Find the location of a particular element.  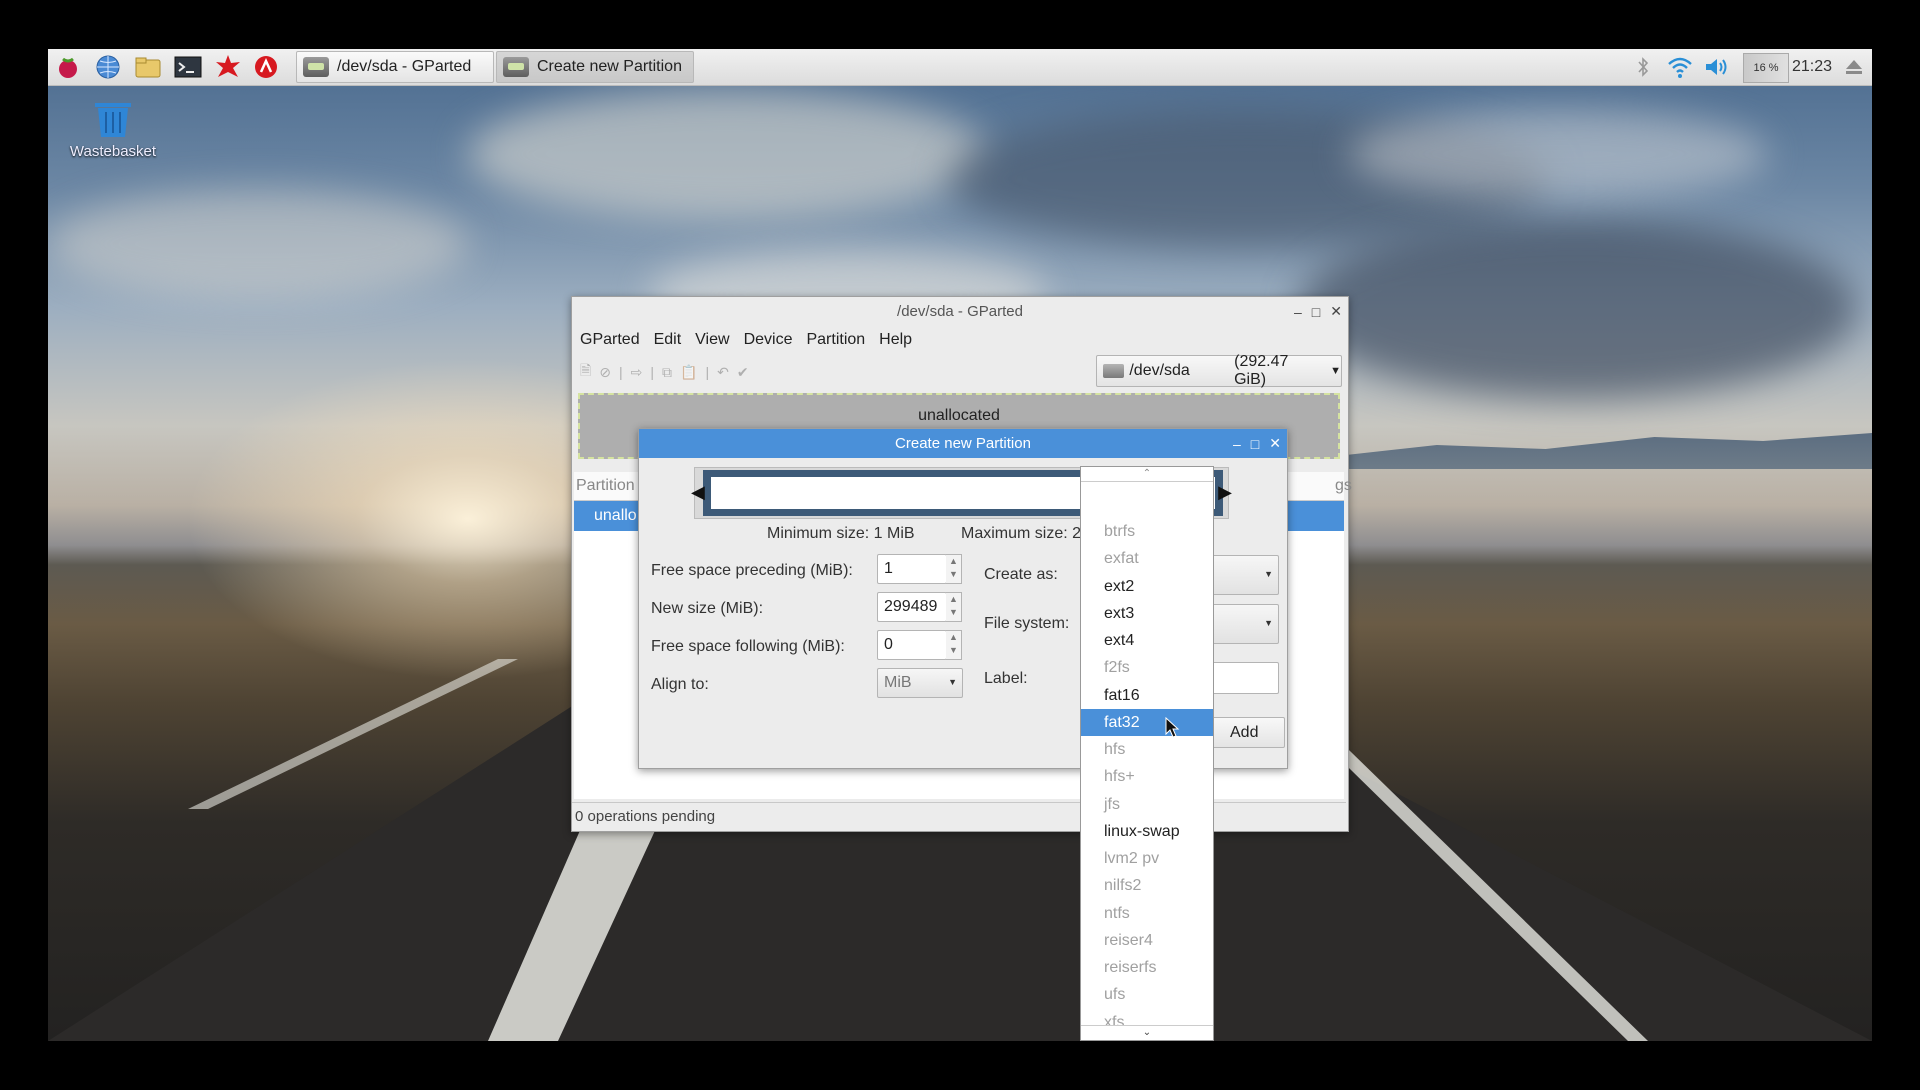

preceding-input: 1 is located at coordinates (912, 569).